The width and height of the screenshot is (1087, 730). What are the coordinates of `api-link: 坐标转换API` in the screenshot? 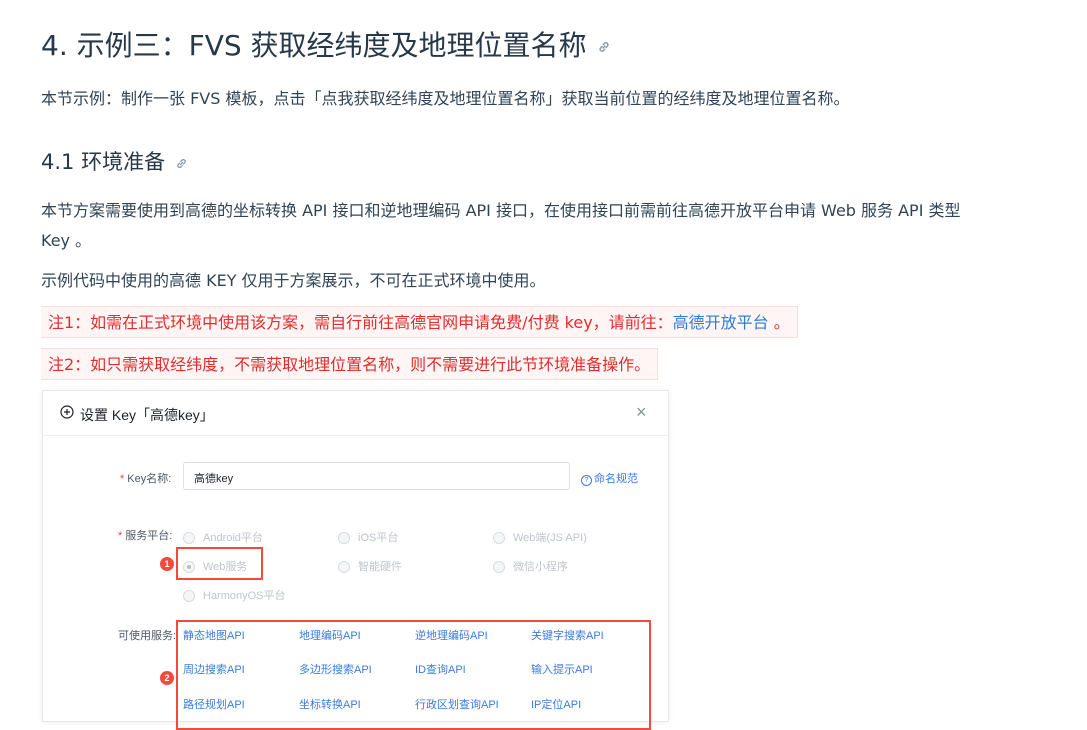 It's located at (330, 704).